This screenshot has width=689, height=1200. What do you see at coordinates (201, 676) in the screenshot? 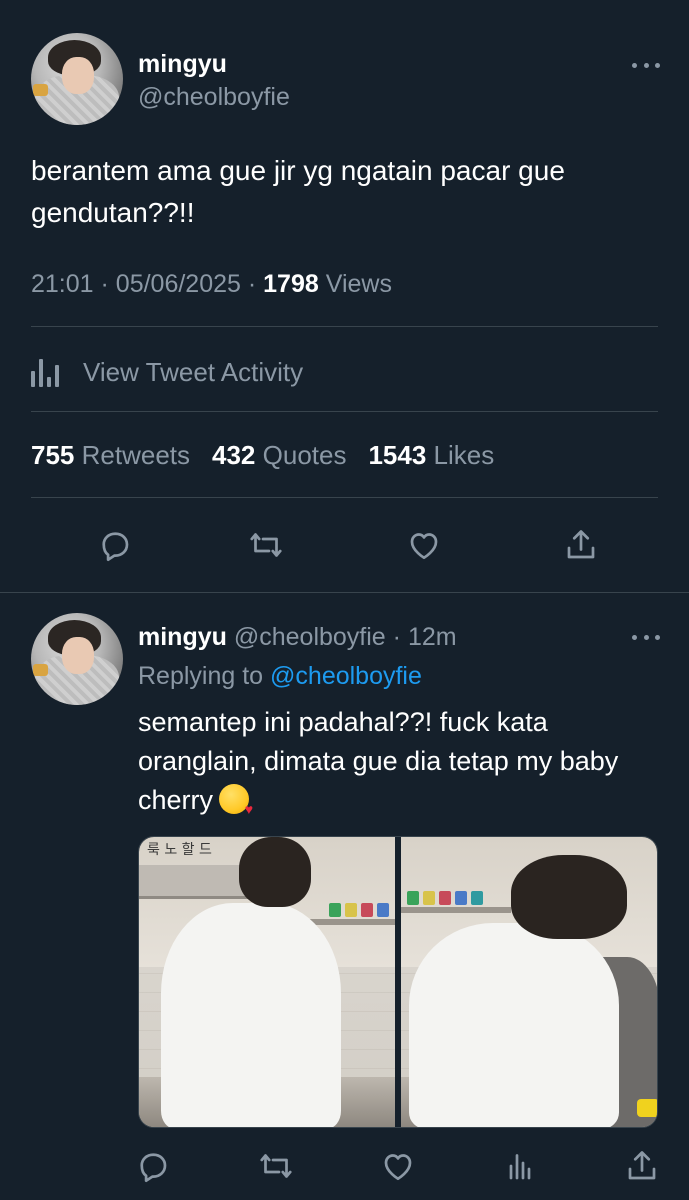
I see `replying-prefix: Replying to` at bounding box center [201, 676].